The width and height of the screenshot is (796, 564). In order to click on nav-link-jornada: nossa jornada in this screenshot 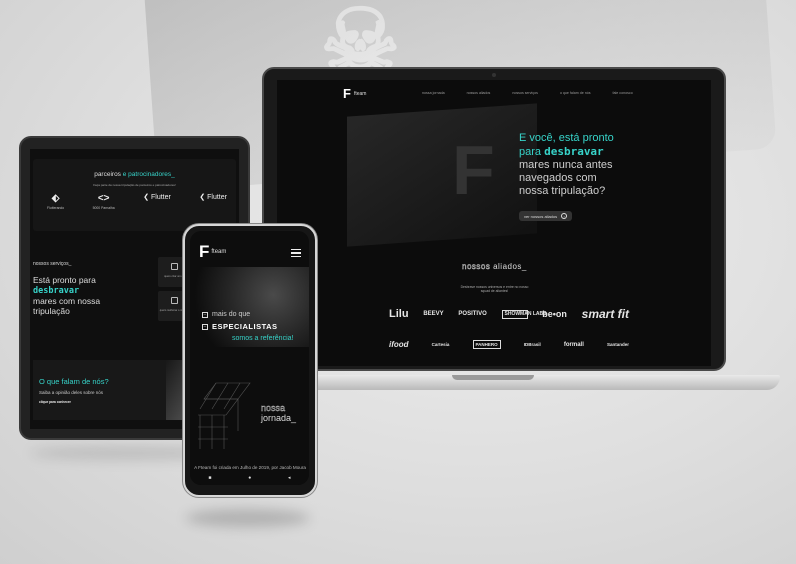, I will do `click(433, 93)`.